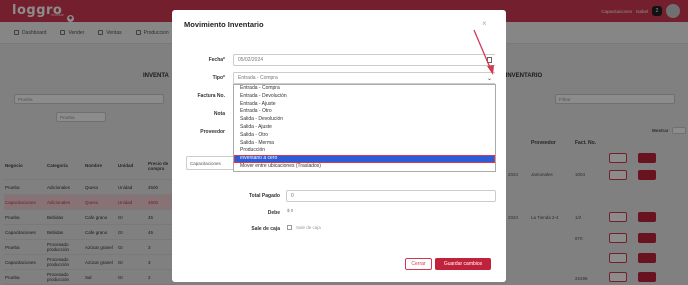 Image resolution: width=688 pixels, height=285 pixels. What do you see at coordinates (273, 213) in the screenshot?
I see `debe-label: Debe` at bounding box center [273, 213].